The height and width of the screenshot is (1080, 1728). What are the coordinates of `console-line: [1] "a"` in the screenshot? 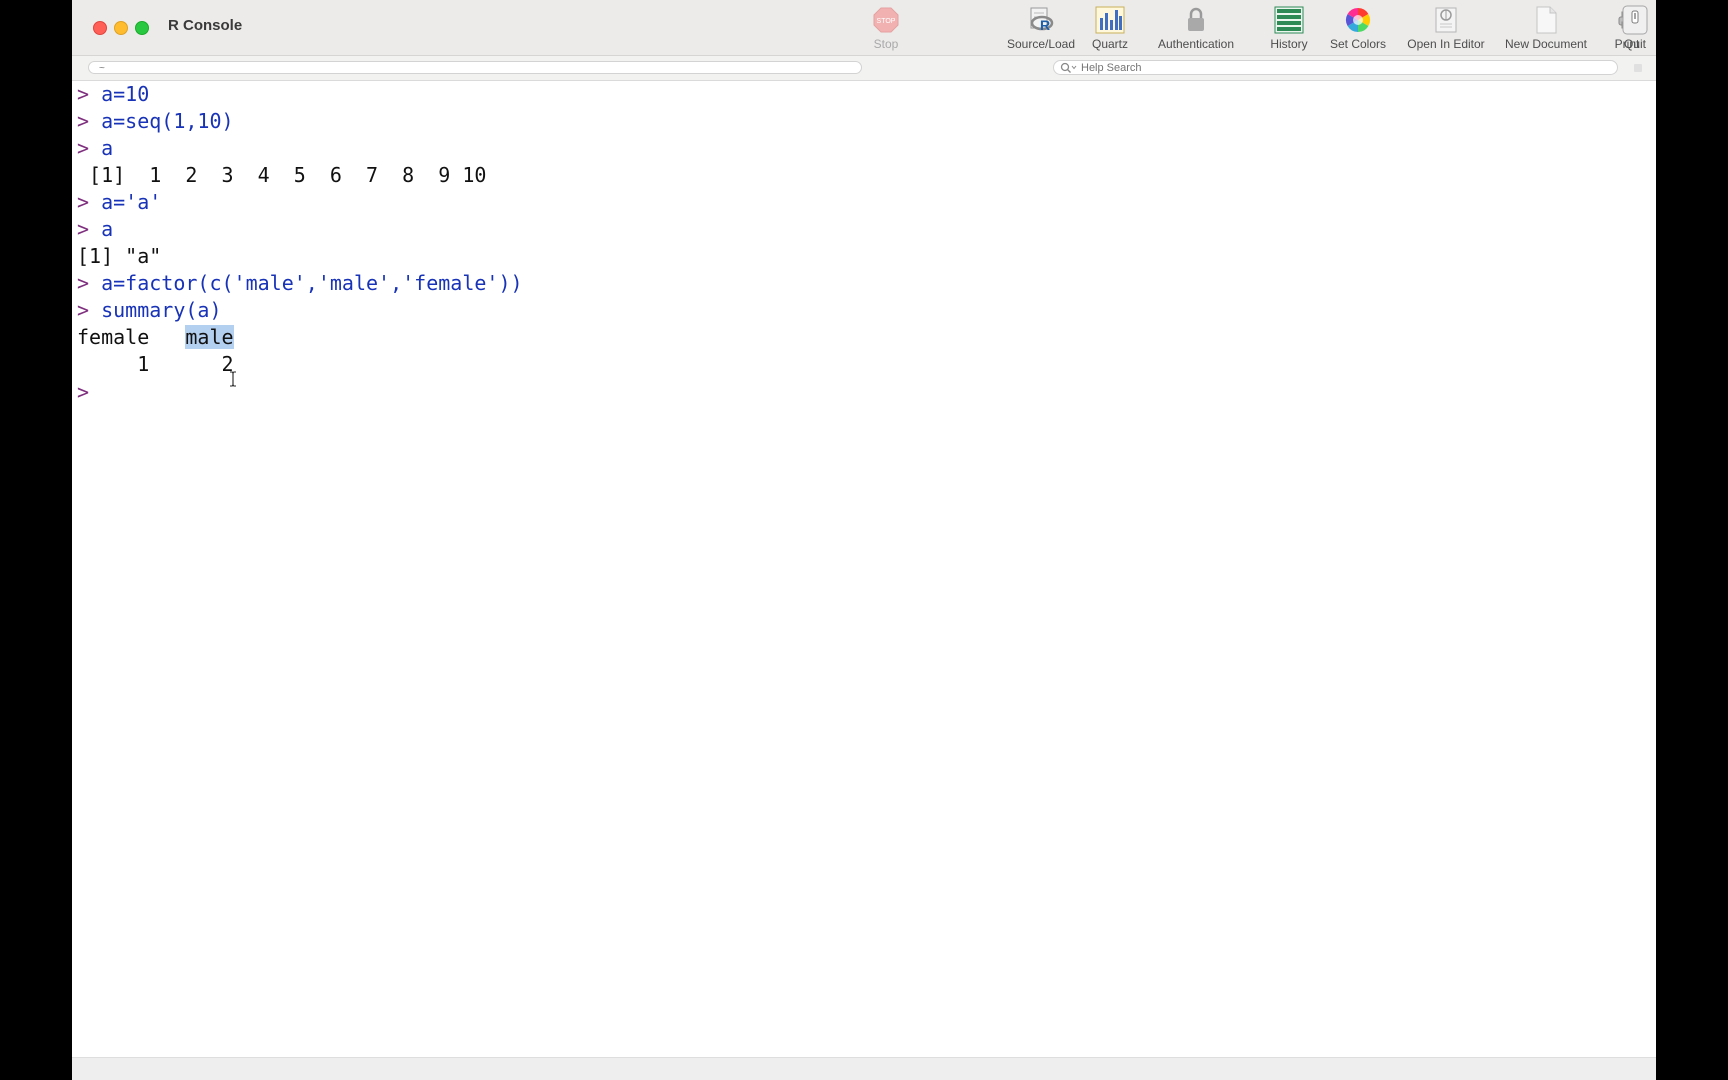 It's located at (119, 256).